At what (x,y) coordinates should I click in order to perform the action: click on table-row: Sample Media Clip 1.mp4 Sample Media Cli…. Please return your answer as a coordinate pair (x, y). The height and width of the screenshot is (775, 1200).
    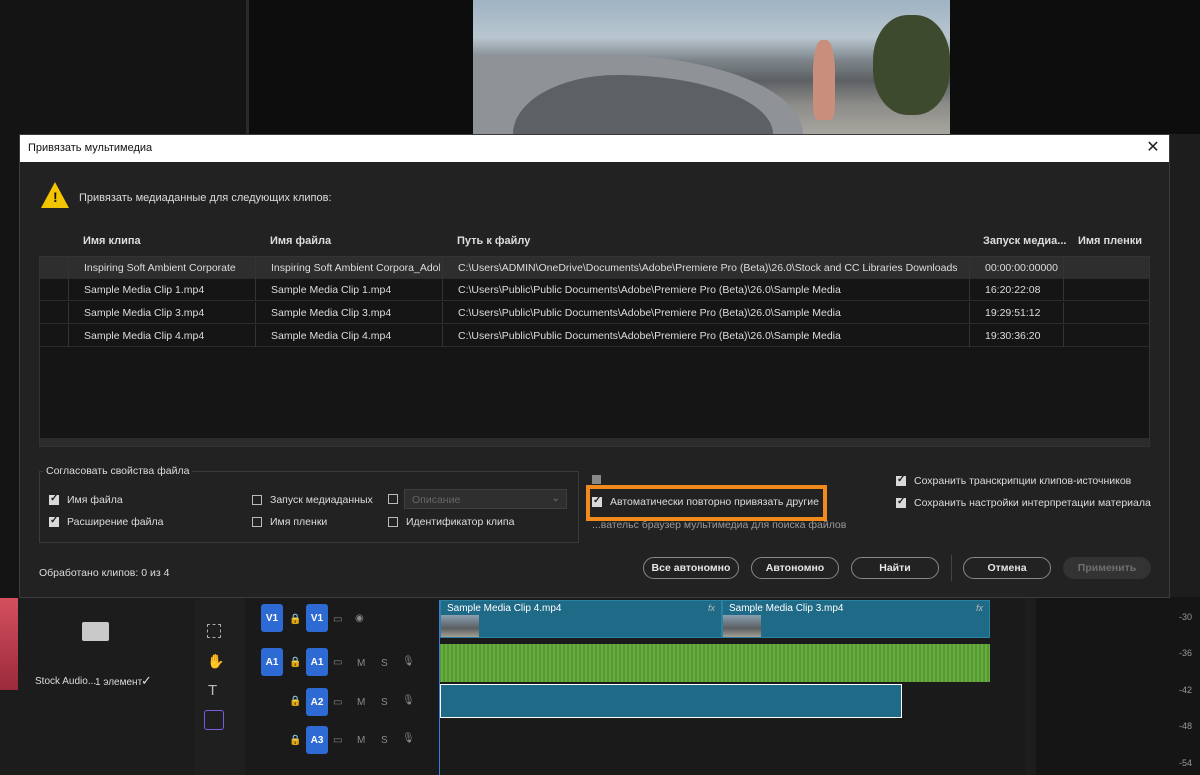
    Looking at the image, I should click on (594, 290).